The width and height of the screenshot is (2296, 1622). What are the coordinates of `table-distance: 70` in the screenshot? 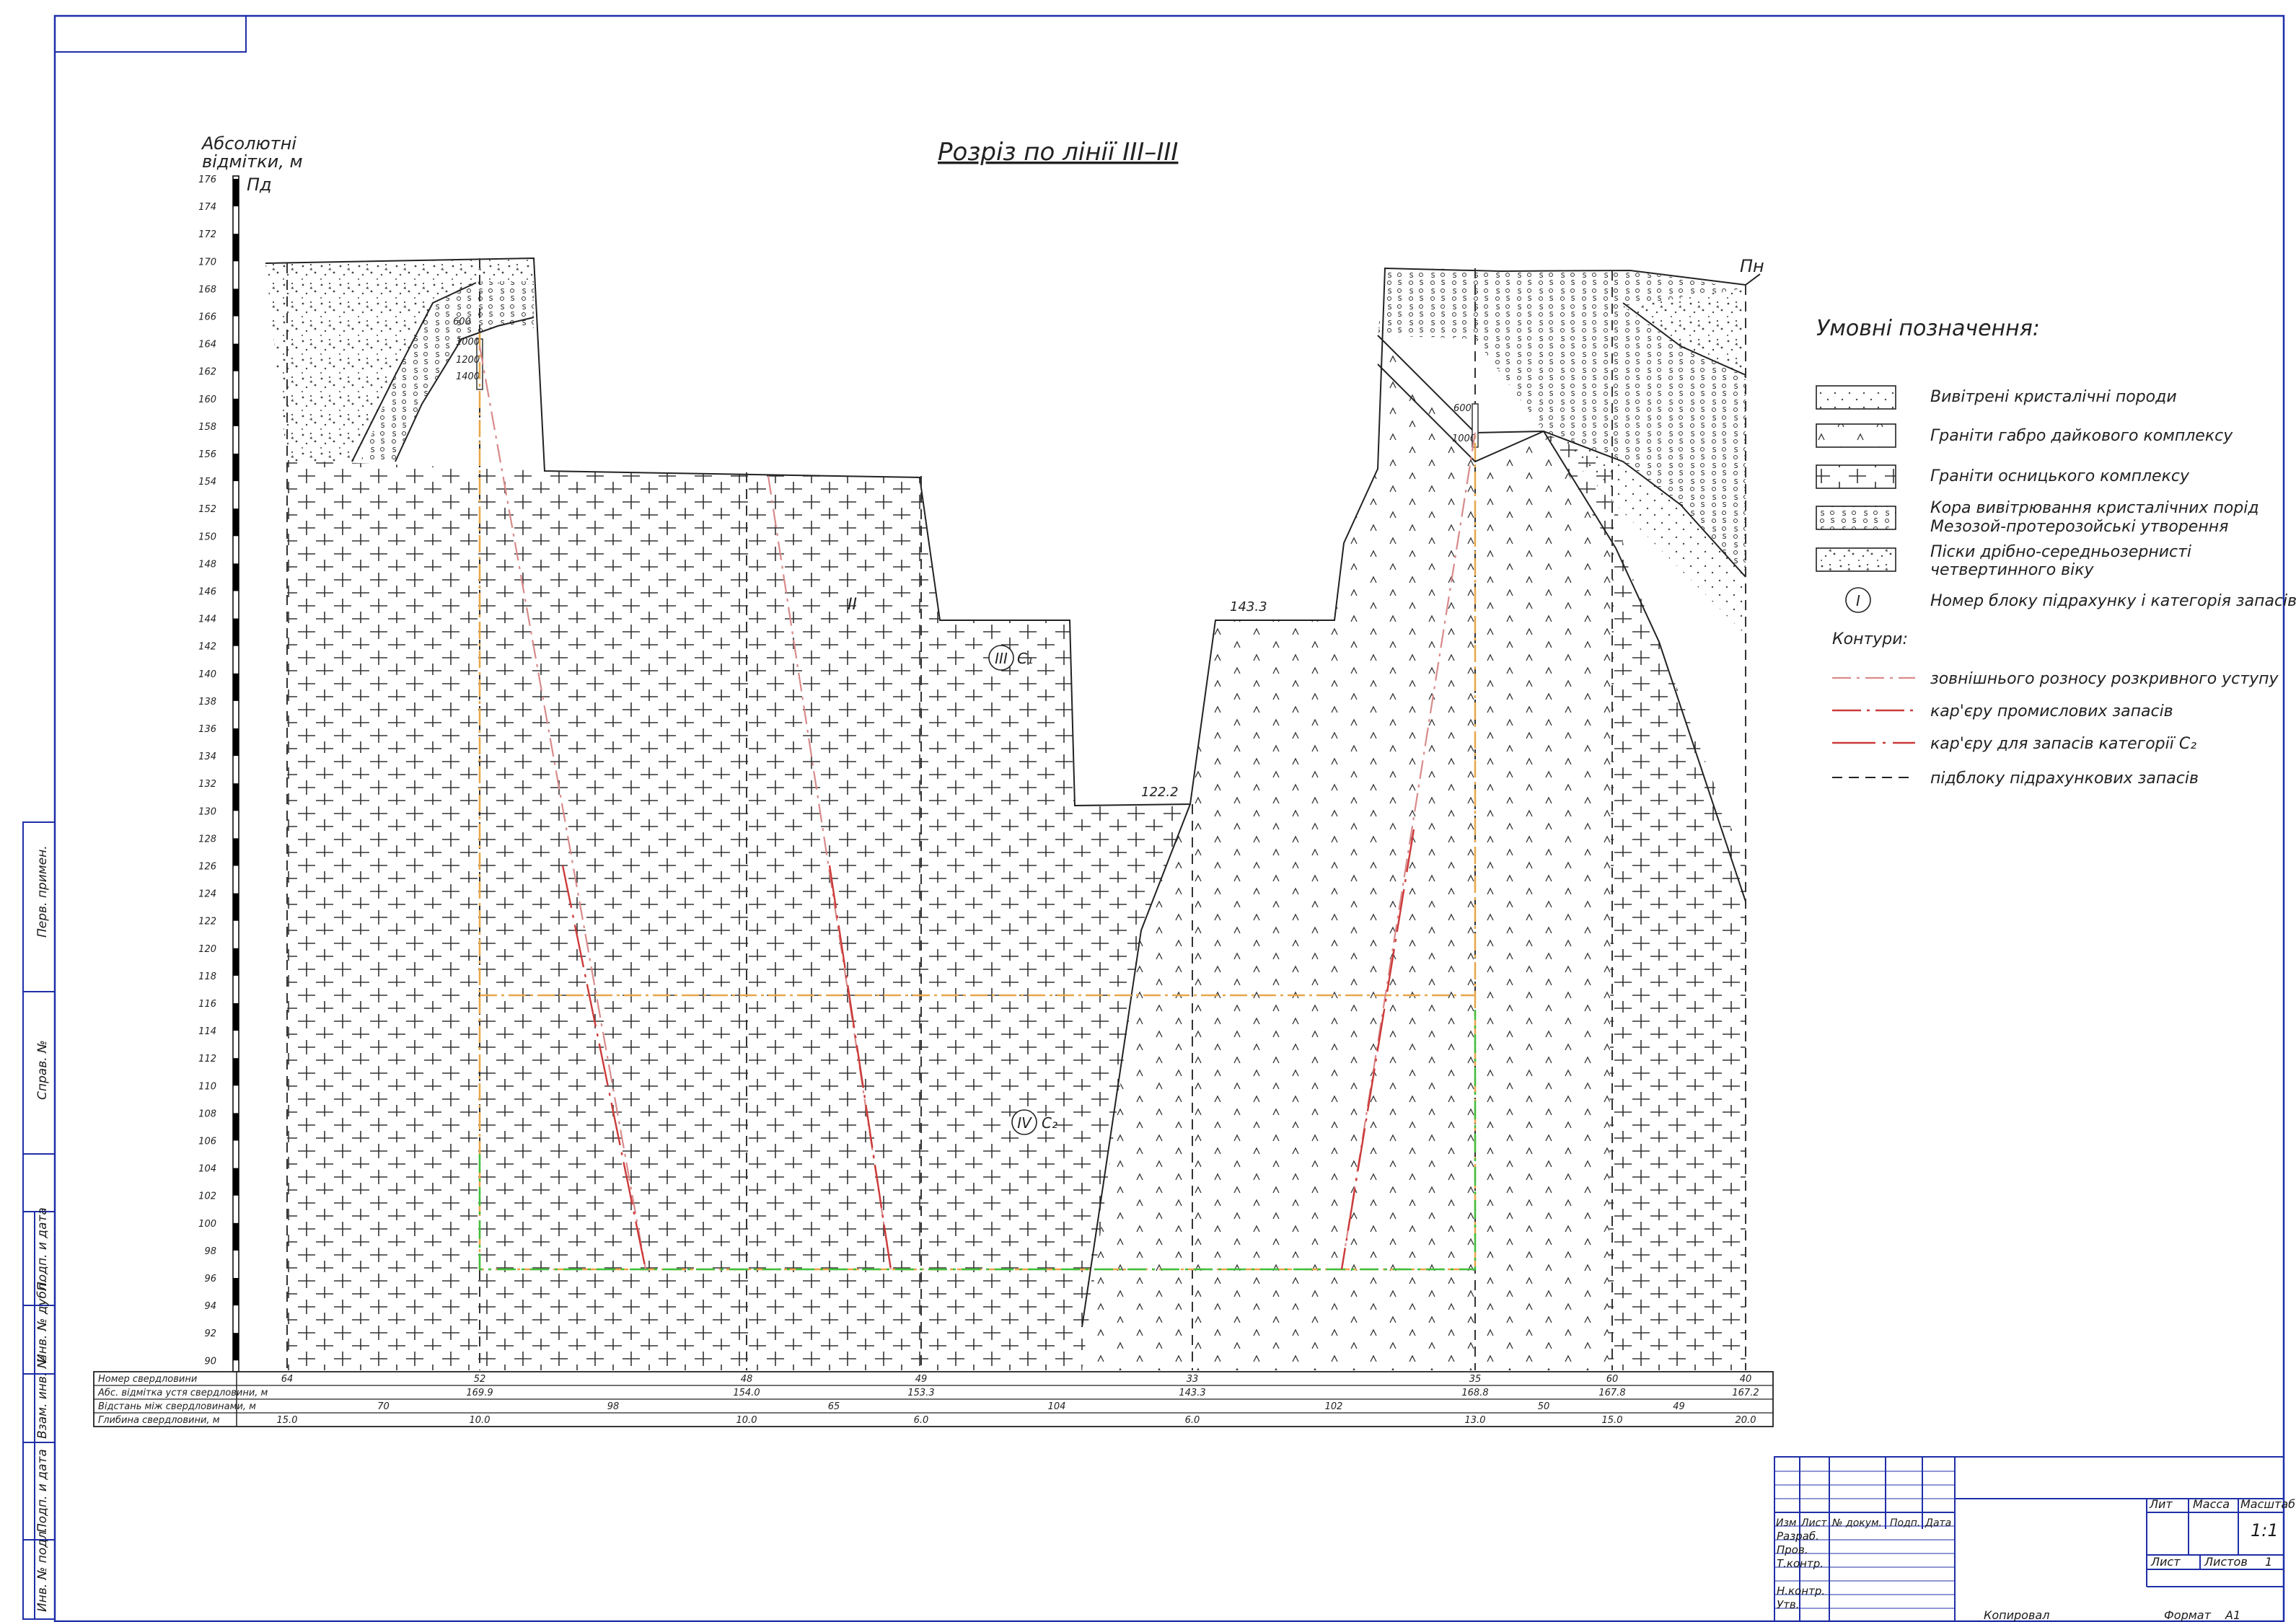 It's located at (384, 1406).